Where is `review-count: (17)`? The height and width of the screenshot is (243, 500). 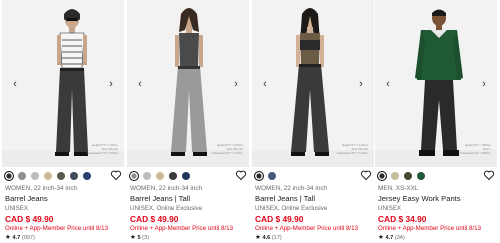
review-count: (17) is located at coordinates (276, 238).